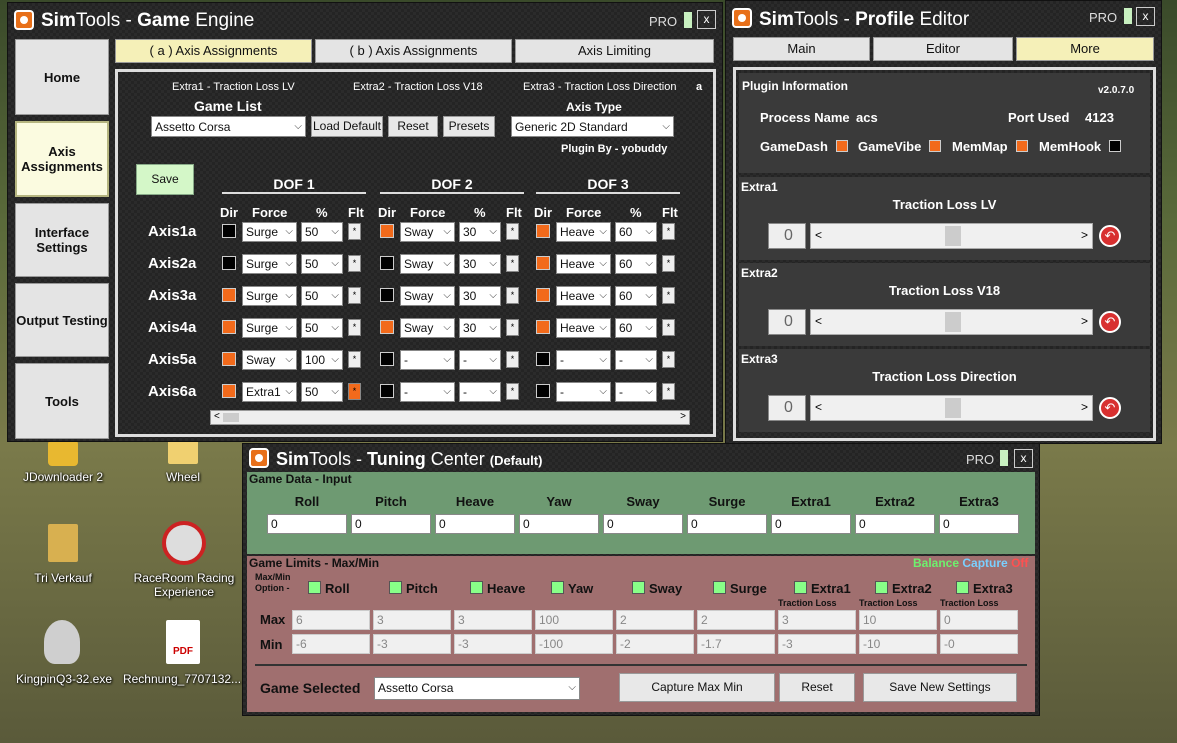 This screenshot has width=1177, height=743. Describe the element at coordinates (1085, 49) in the screenshot. I see `tab-more: More` at that location.